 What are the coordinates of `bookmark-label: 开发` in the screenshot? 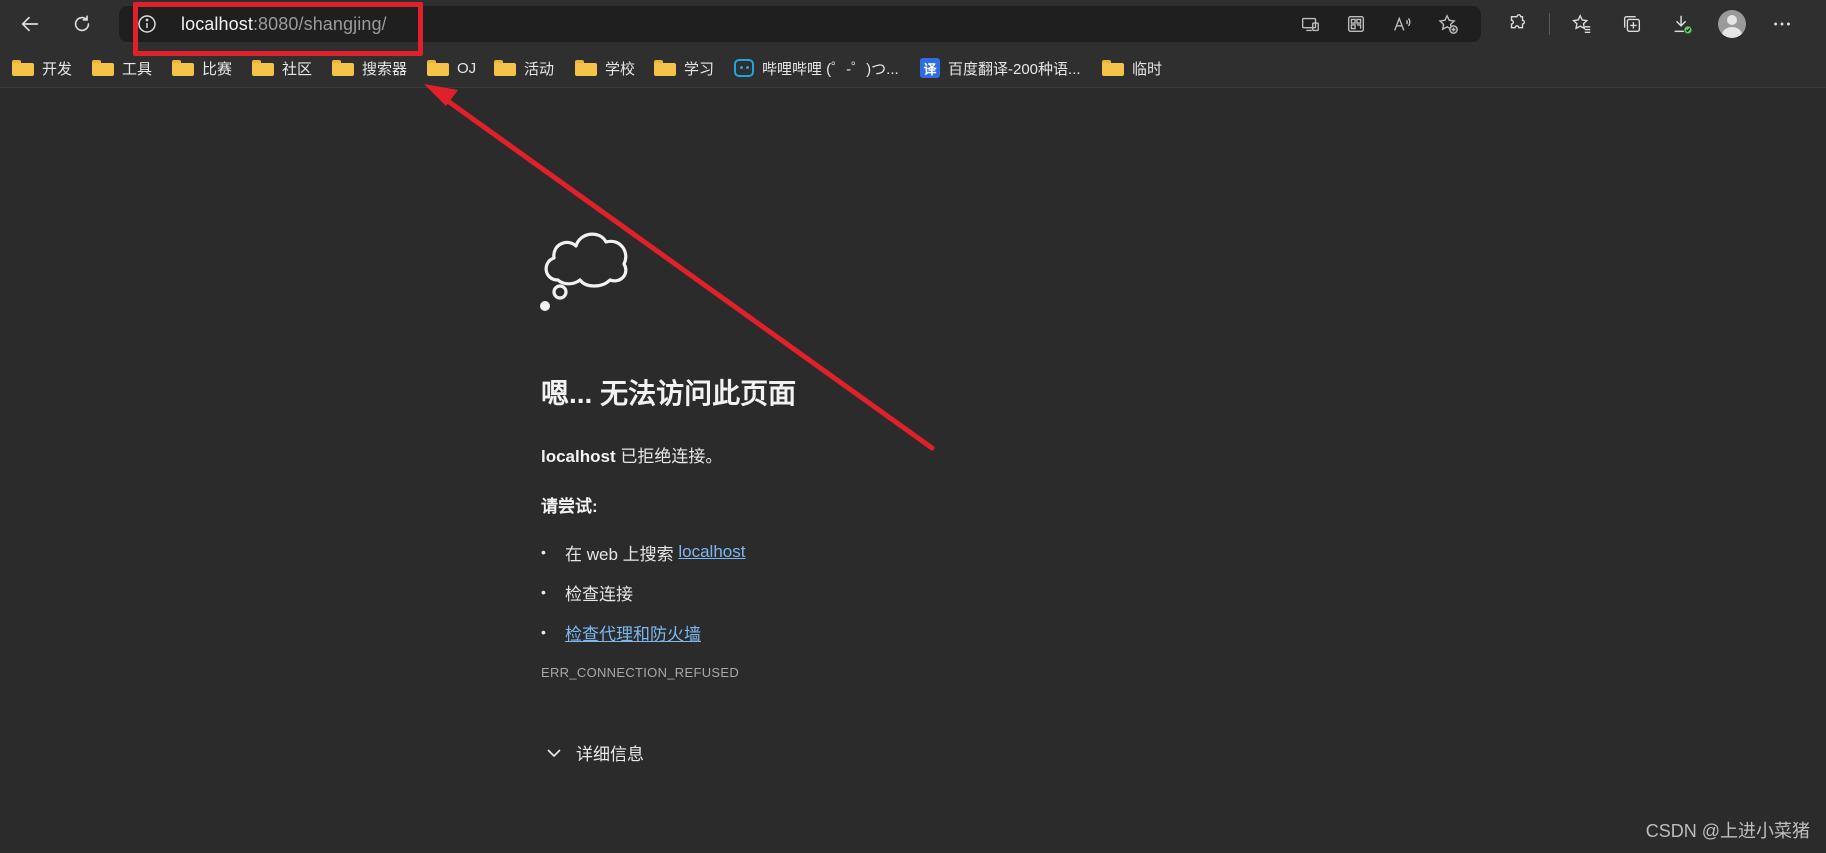 It's located at (57, 69).